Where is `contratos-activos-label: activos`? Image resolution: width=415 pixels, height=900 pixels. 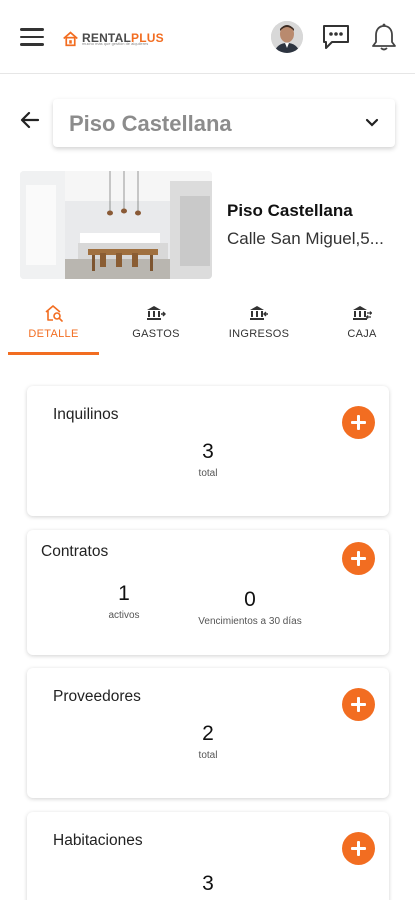
contratos-activos-label: activos is located at coordinates (124, 615).